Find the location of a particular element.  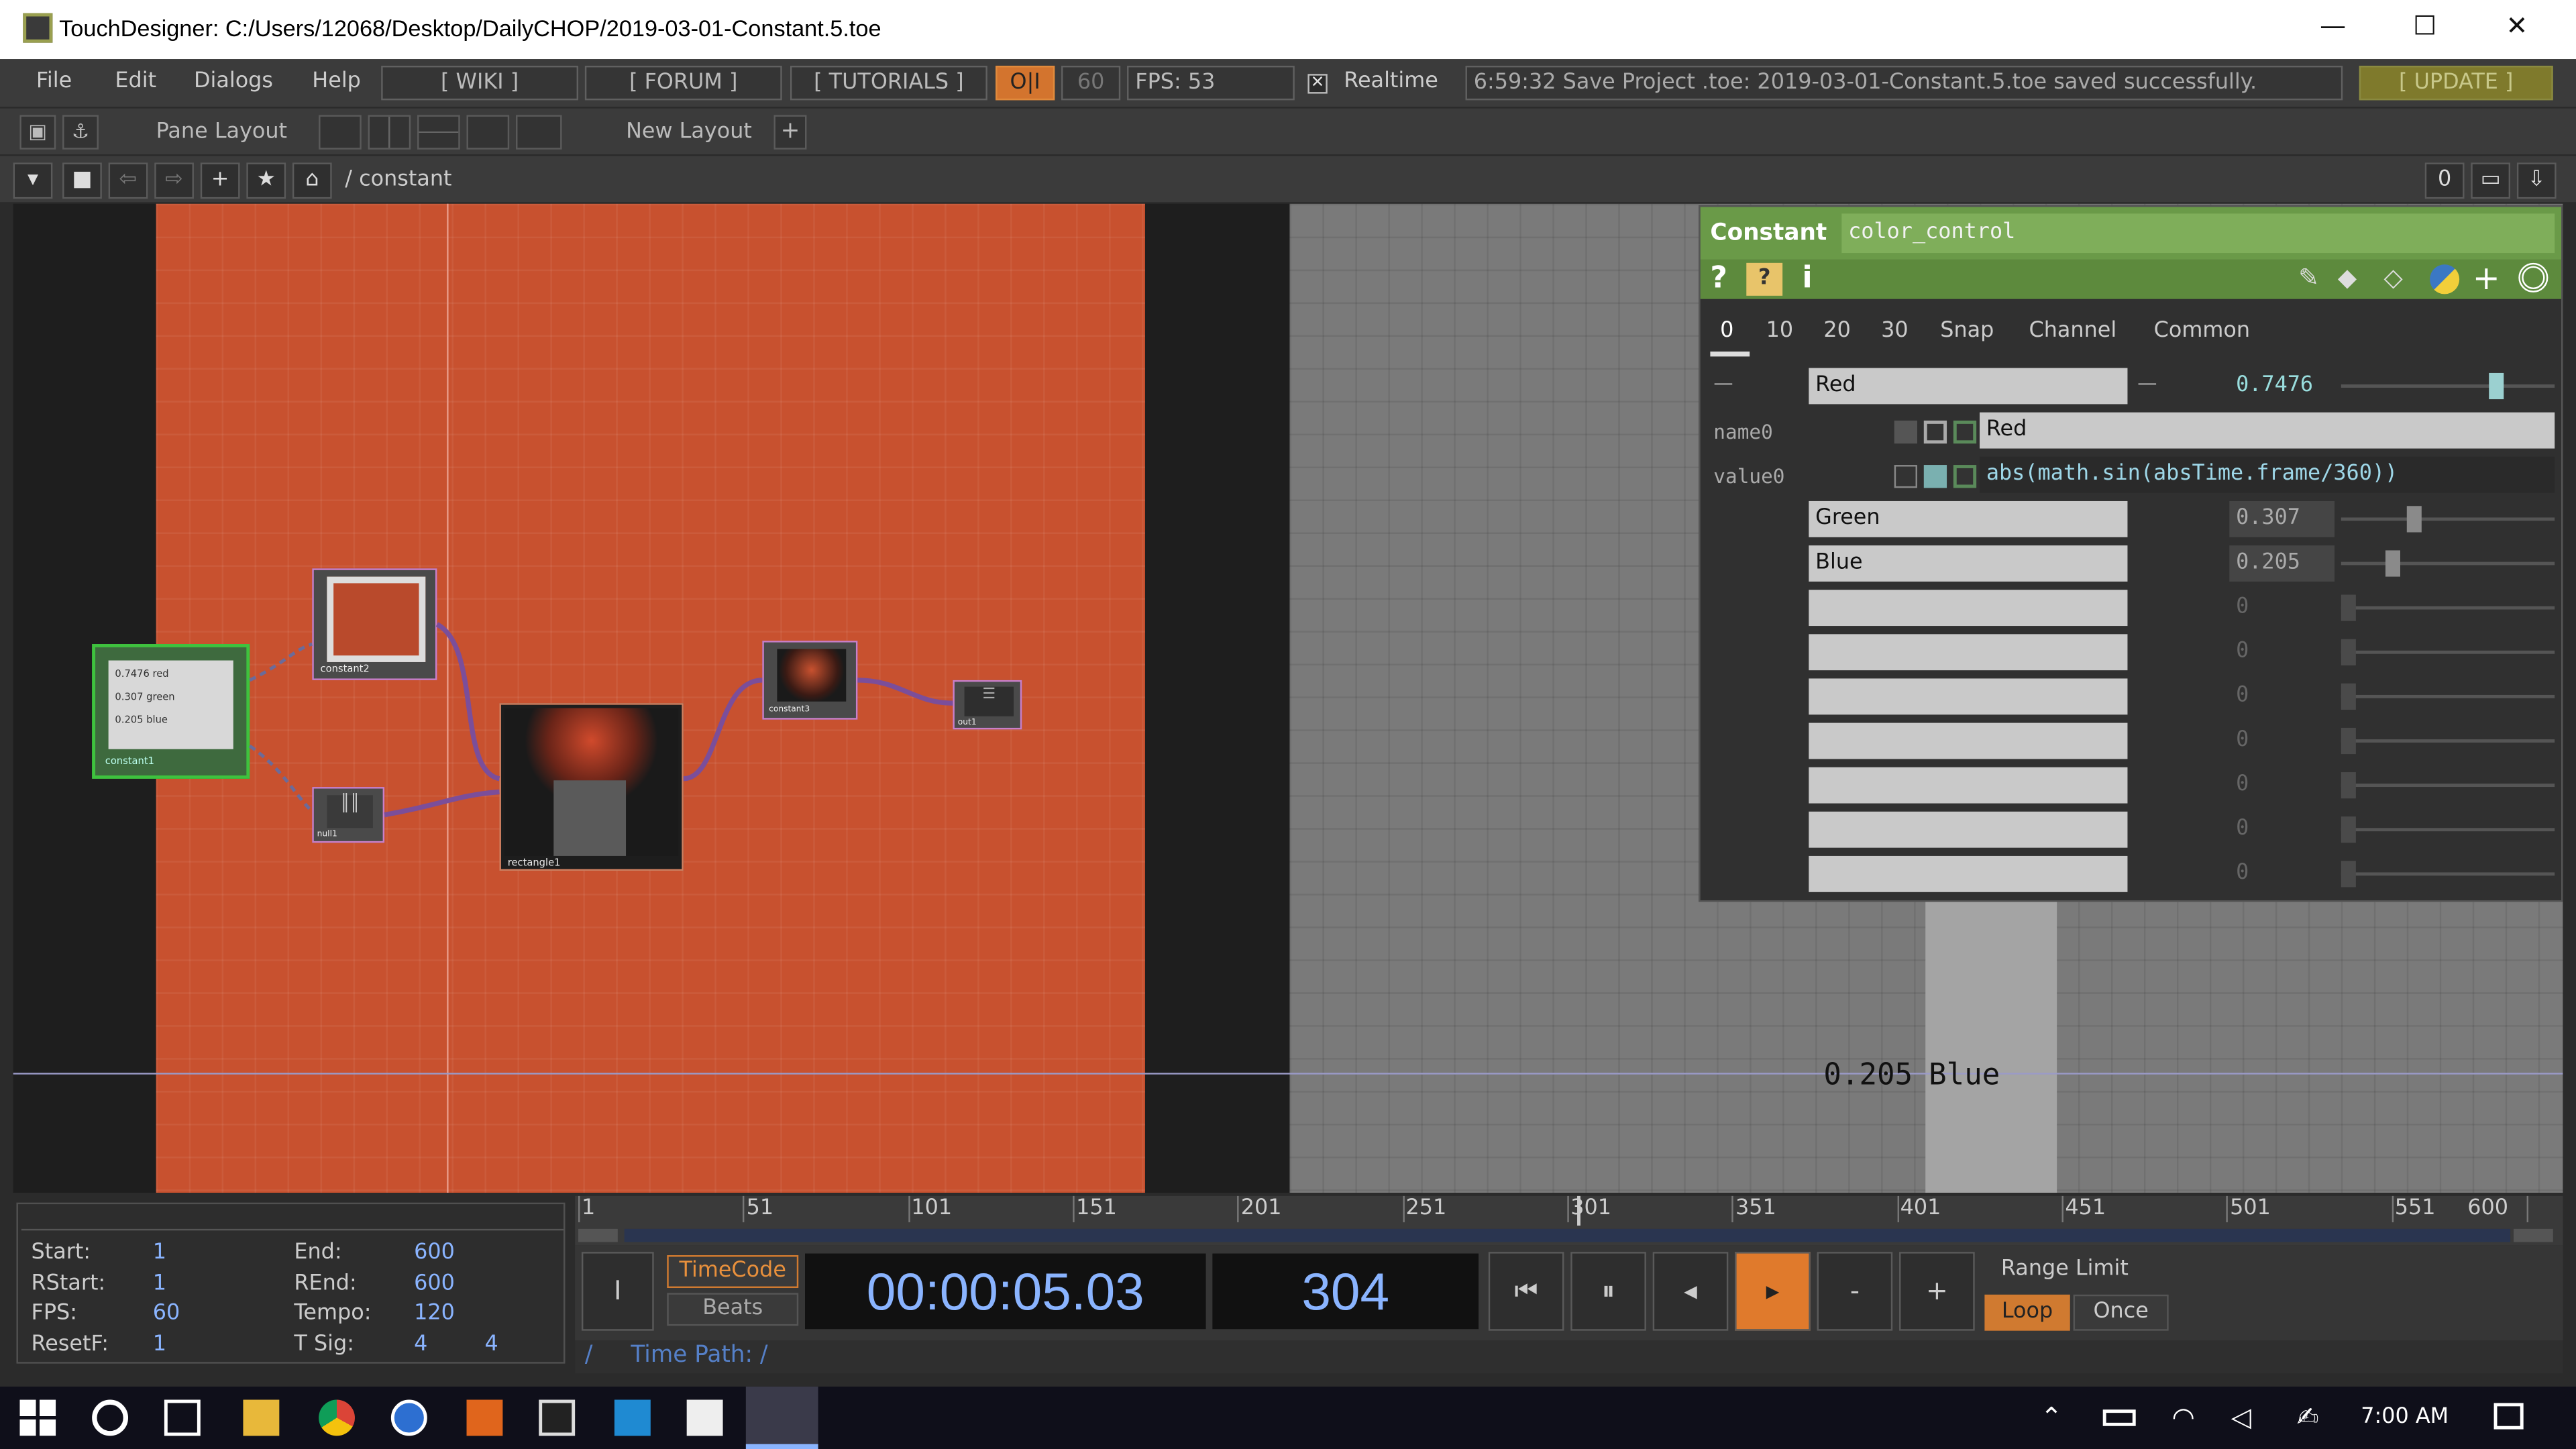

channel-value-field: 0.7476 is located at coordinates (2281, 386).